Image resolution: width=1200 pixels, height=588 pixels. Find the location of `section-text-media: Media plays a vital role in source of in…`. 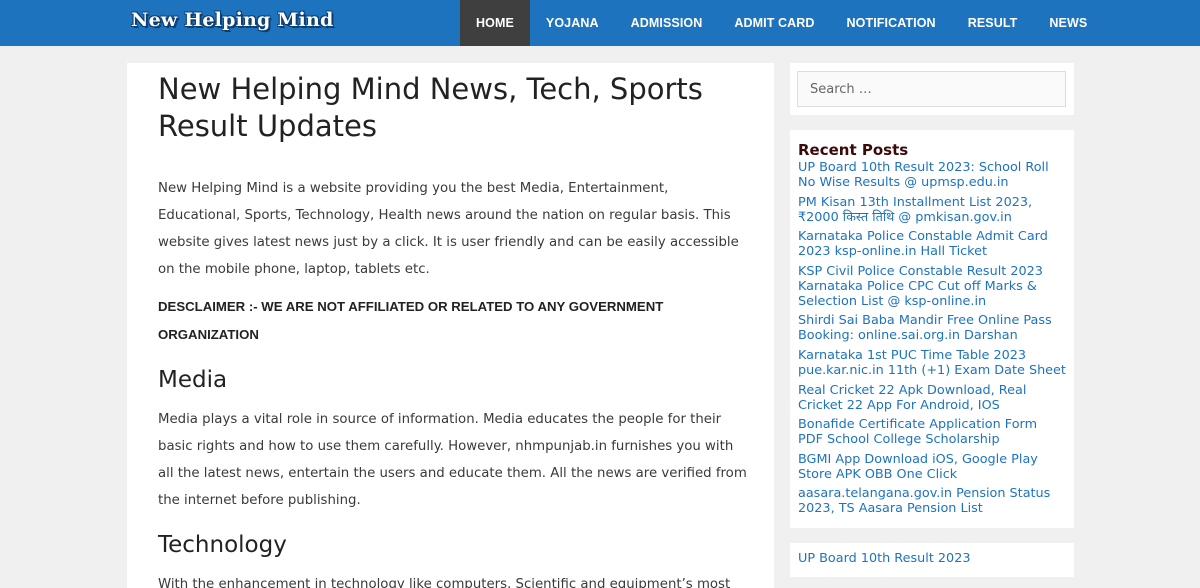

section-text-media: Media plays a vital role in source of in… is located at coordinates (452, 460).